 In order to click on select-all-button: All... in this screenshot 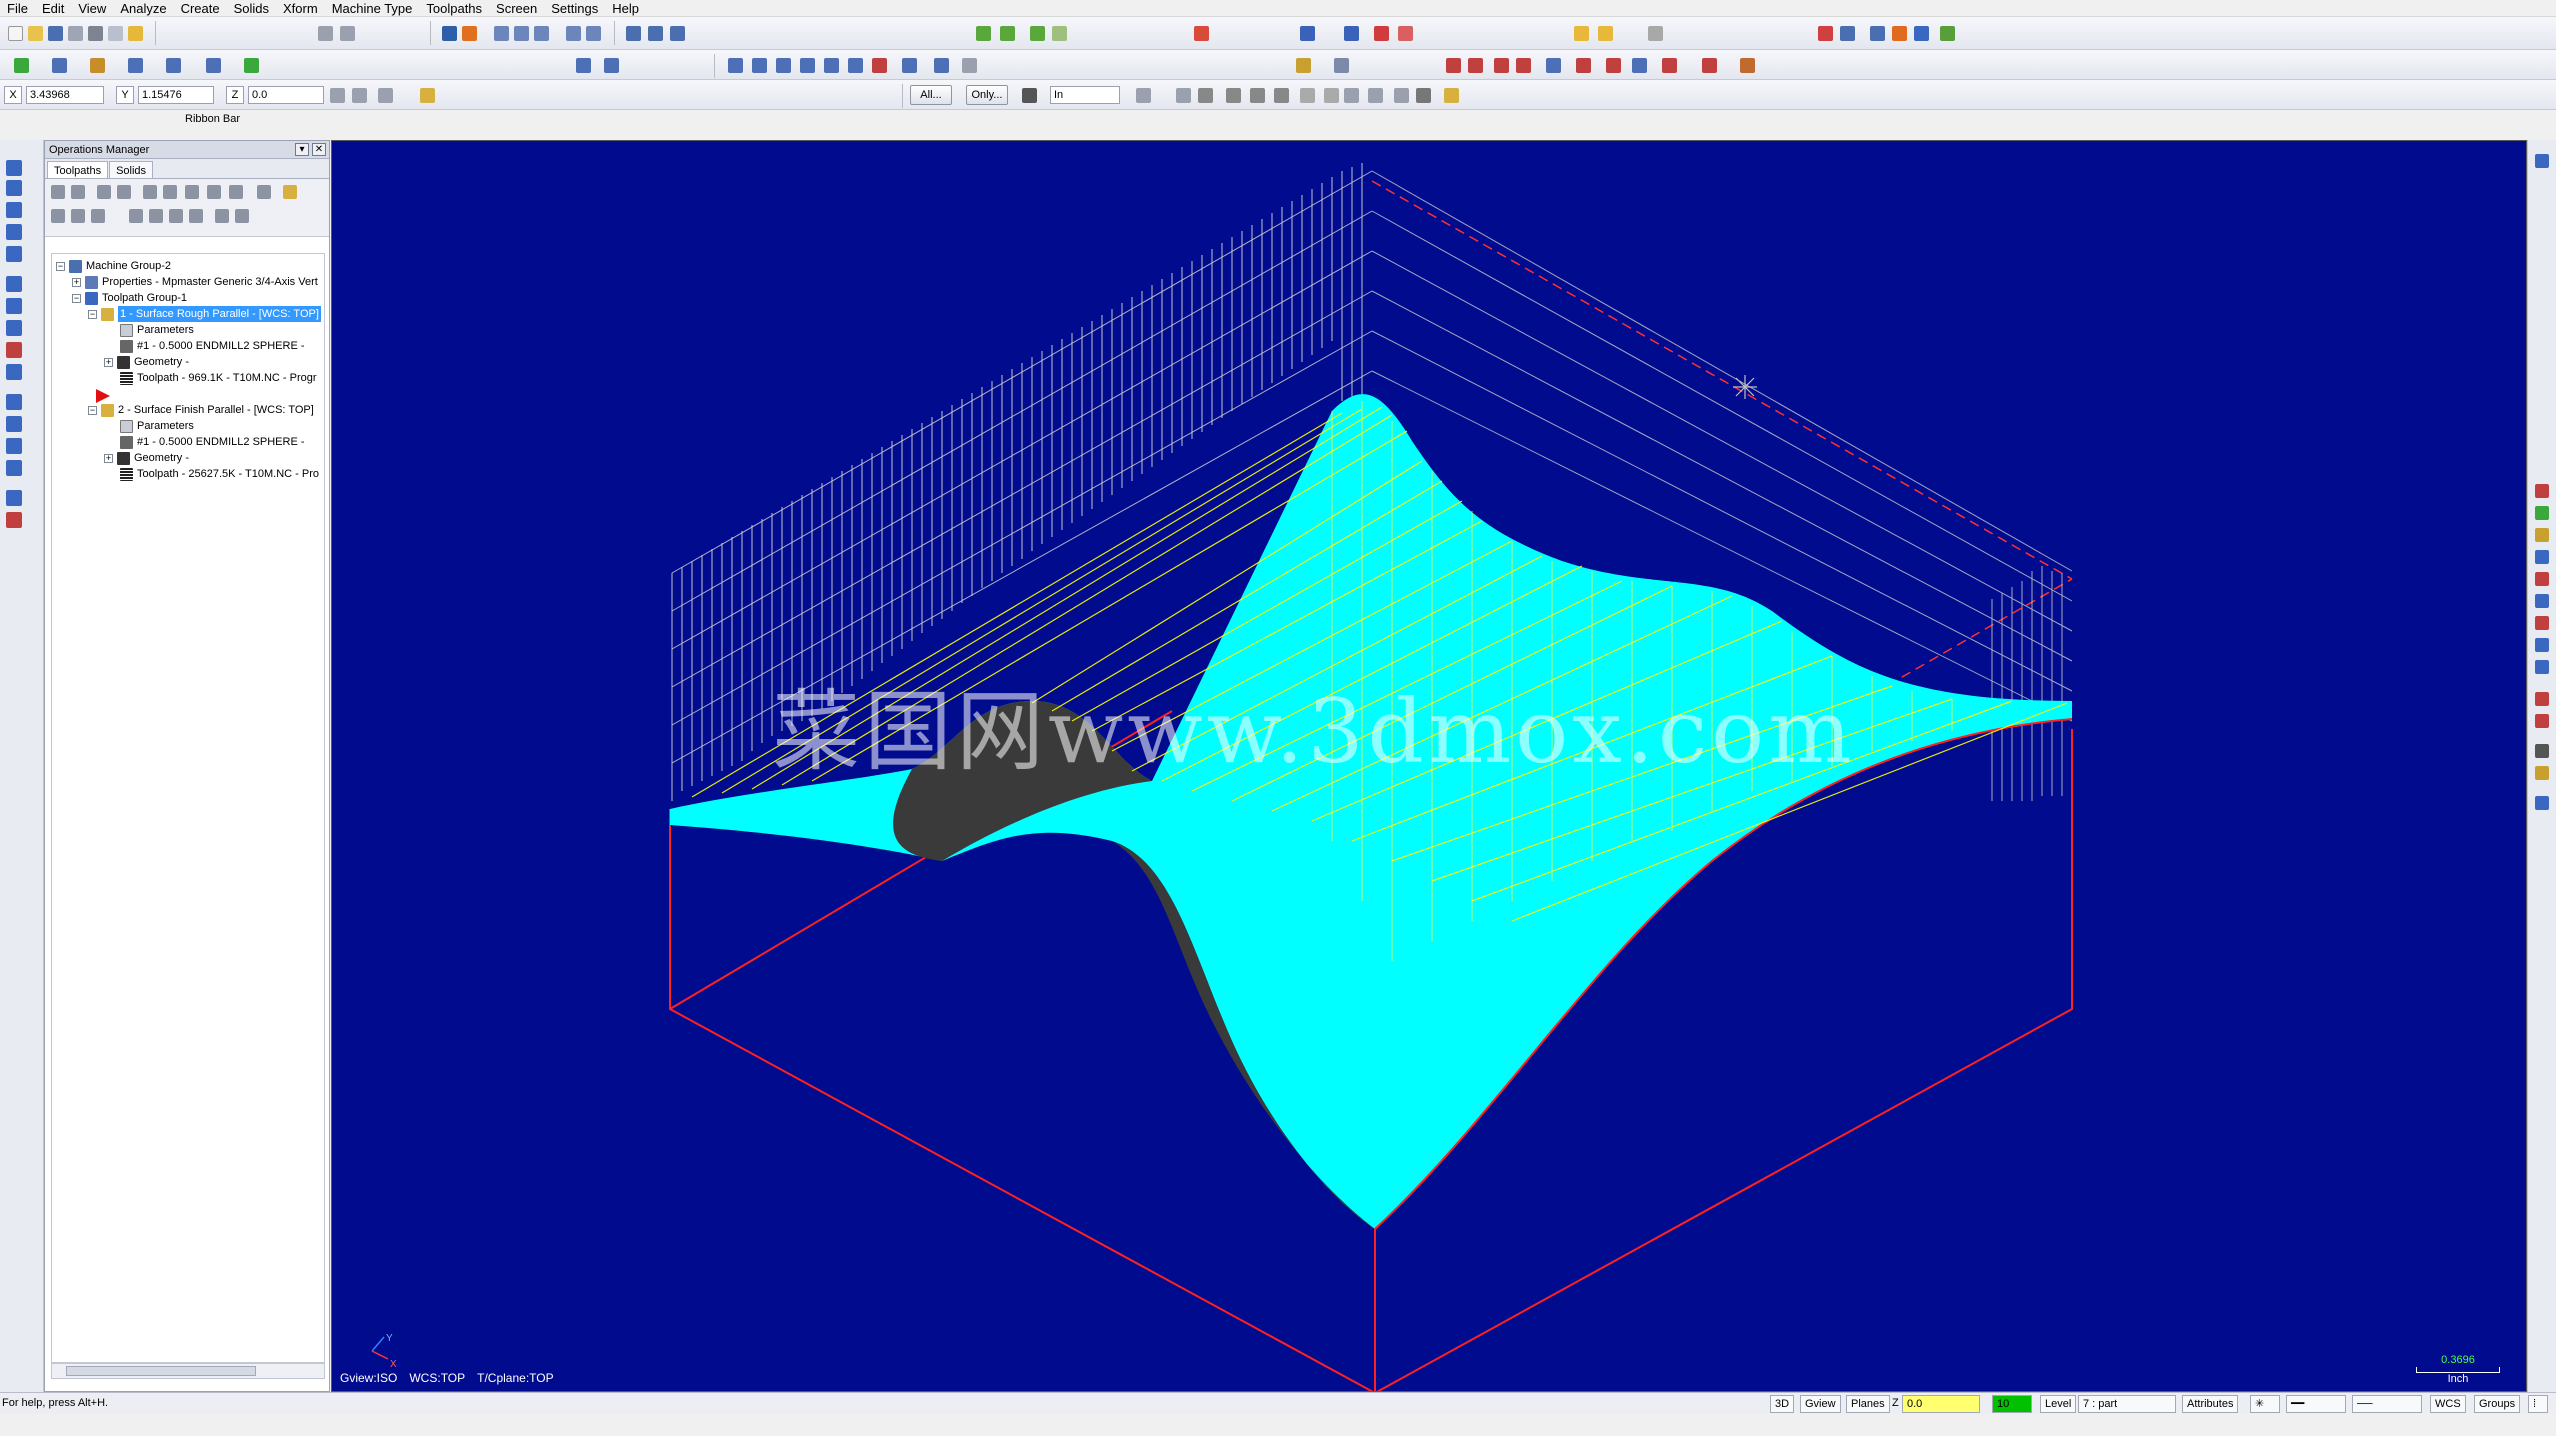, I will do `click(931, 95)`.